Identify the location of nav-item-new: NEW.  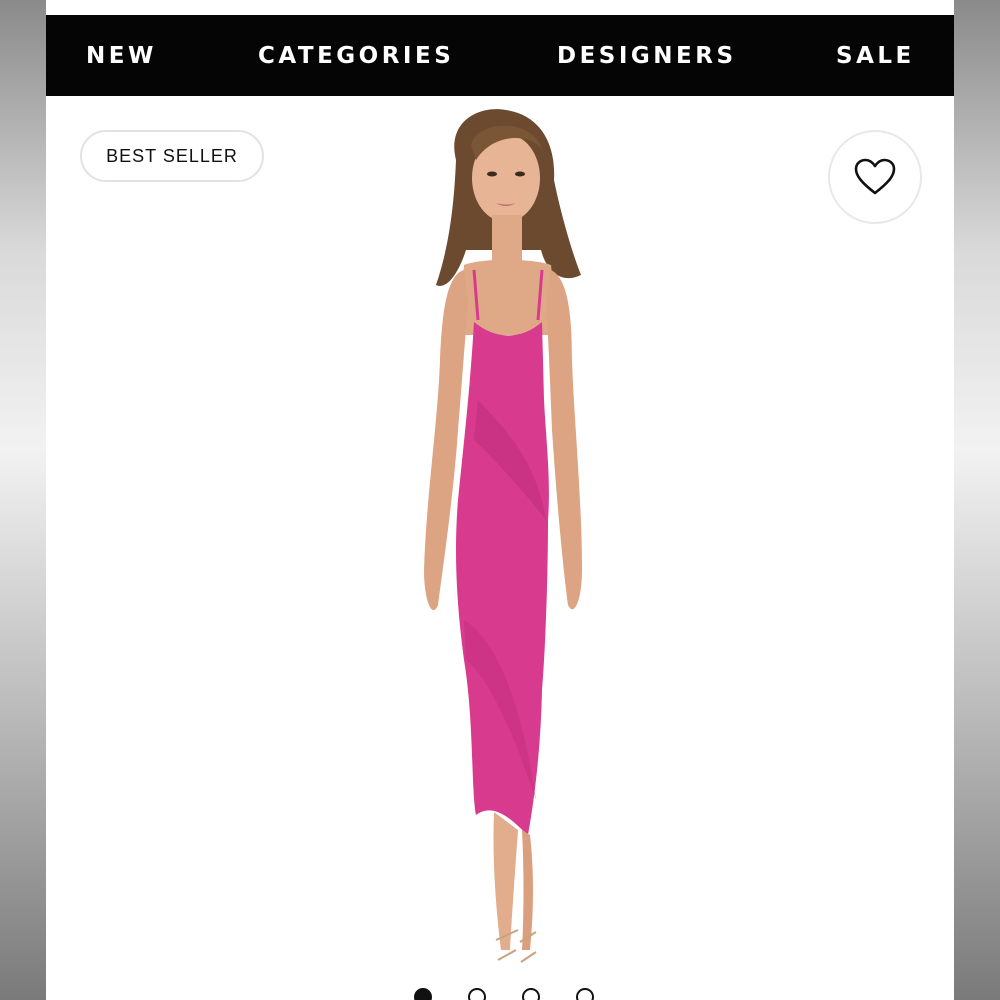
(121, 56).